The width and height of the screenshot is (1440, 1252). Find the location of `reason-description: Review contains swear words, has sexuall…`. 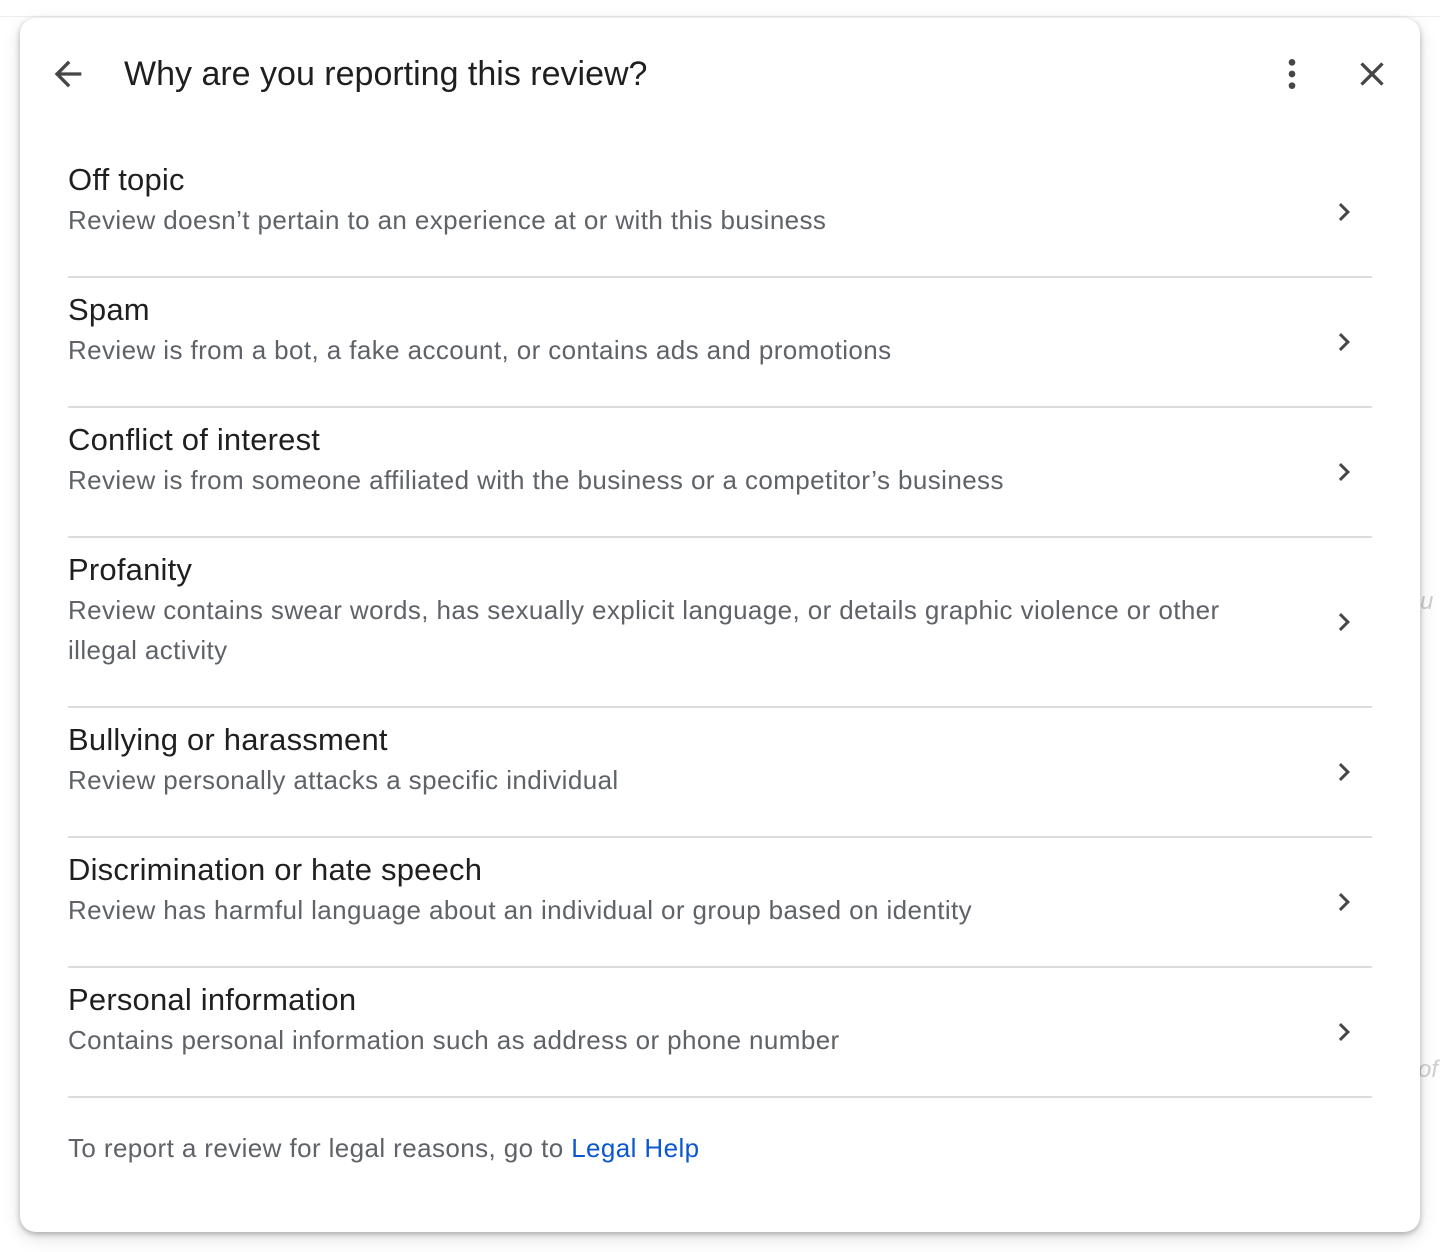

reason-description: Review contains swear words, has sexuall… is located at coordinates (644, 630).